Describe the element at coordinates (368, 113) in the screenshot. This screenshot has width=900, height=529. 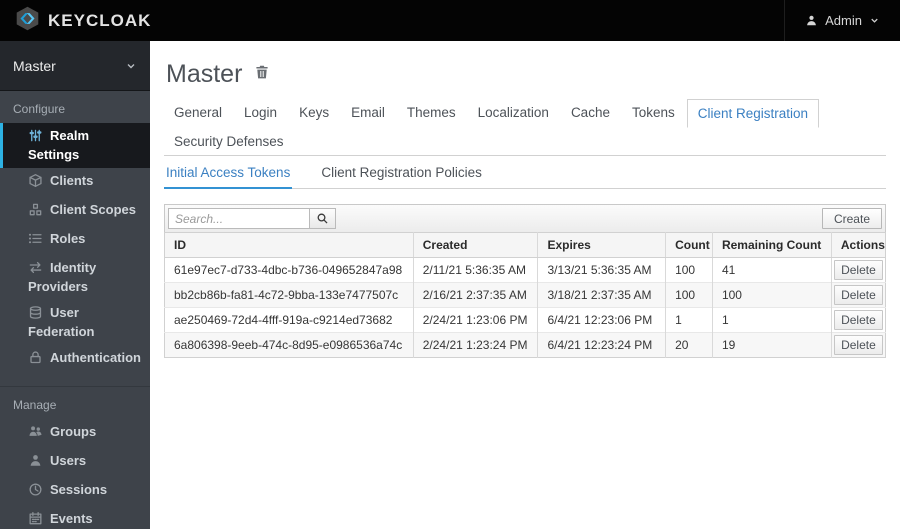
I see `tab-email: Email` at that location.